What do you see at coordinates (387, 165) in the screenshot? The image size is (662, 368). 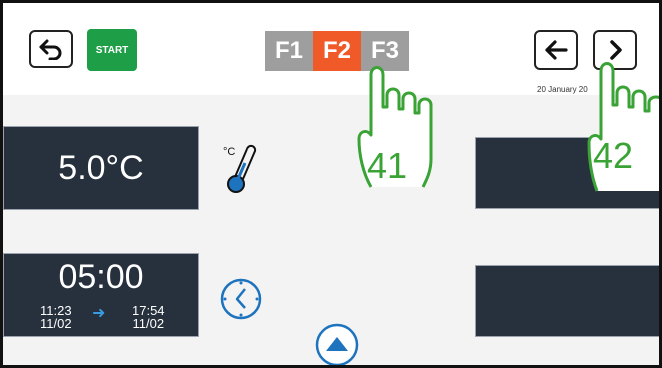 I see `callout-41-label: 41` at bounding box center [387, 165].